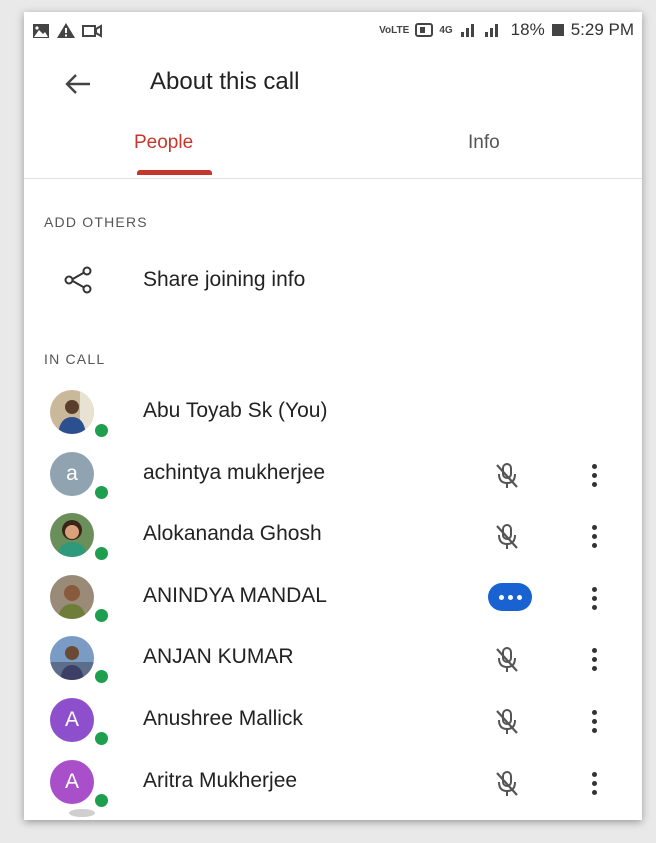 The height and width of the screenshot is (843, 656). Describe the element at coordinates (235, 595) in the screenshot. I see `participant-name: ANINDYA MANDAL` at that location.